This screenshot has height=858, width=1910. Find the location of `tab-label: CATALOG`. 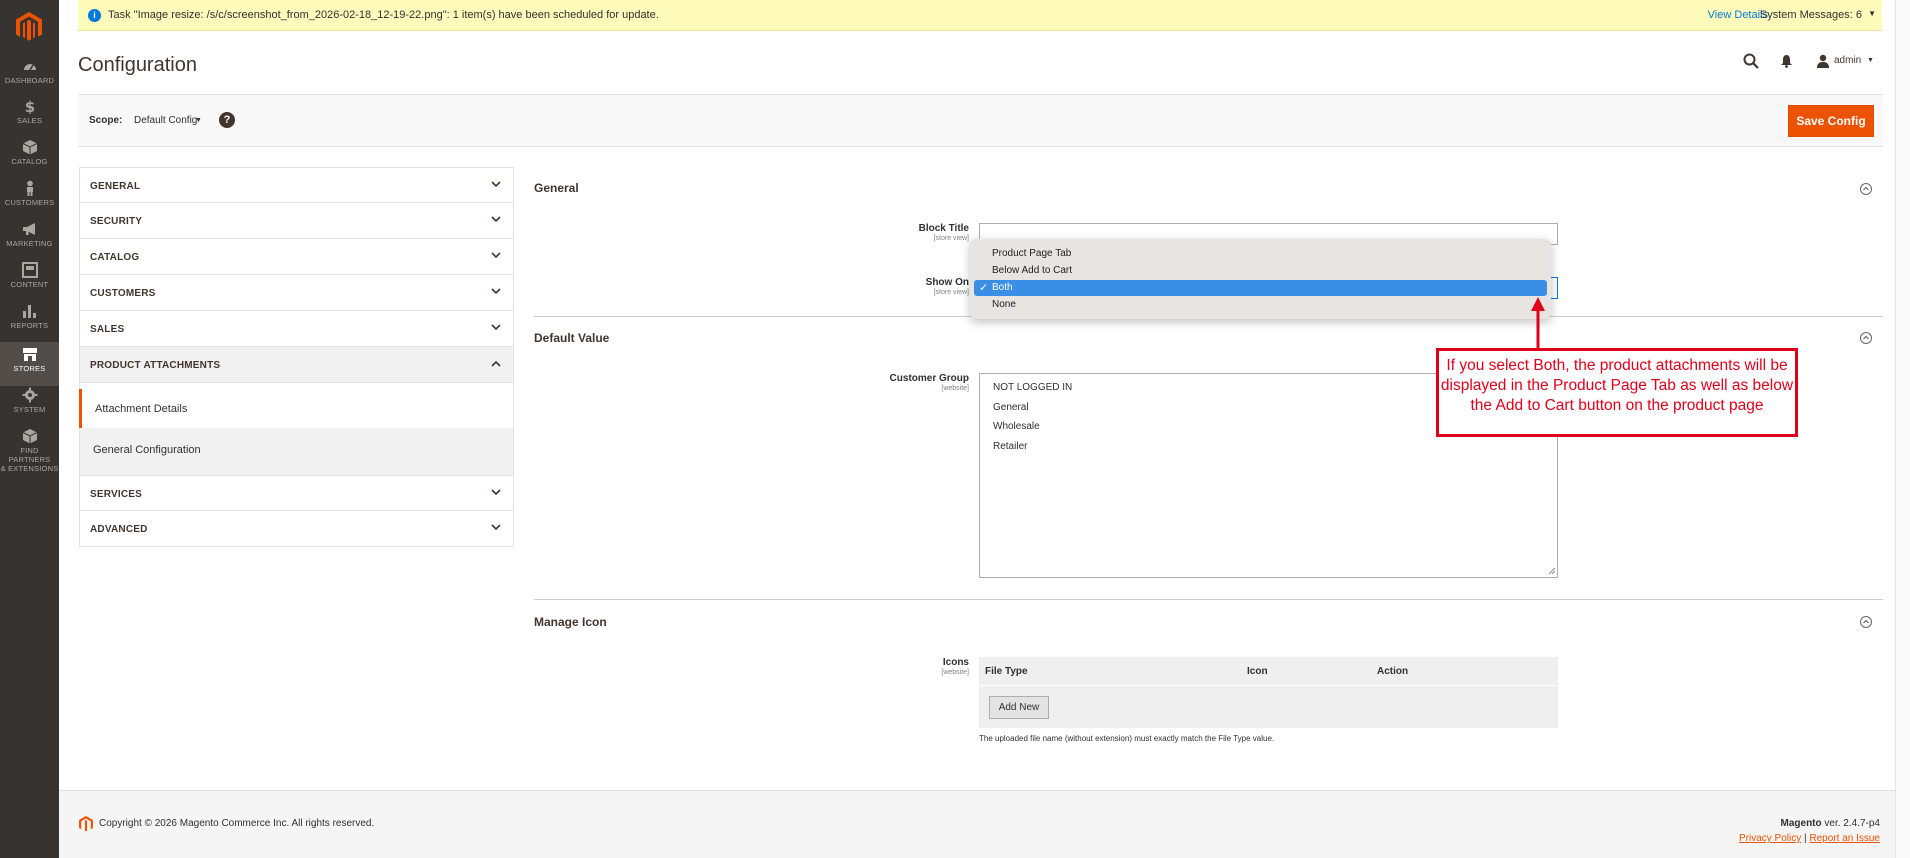

tab-label: CATALOG is located at coordinates (115, 257).